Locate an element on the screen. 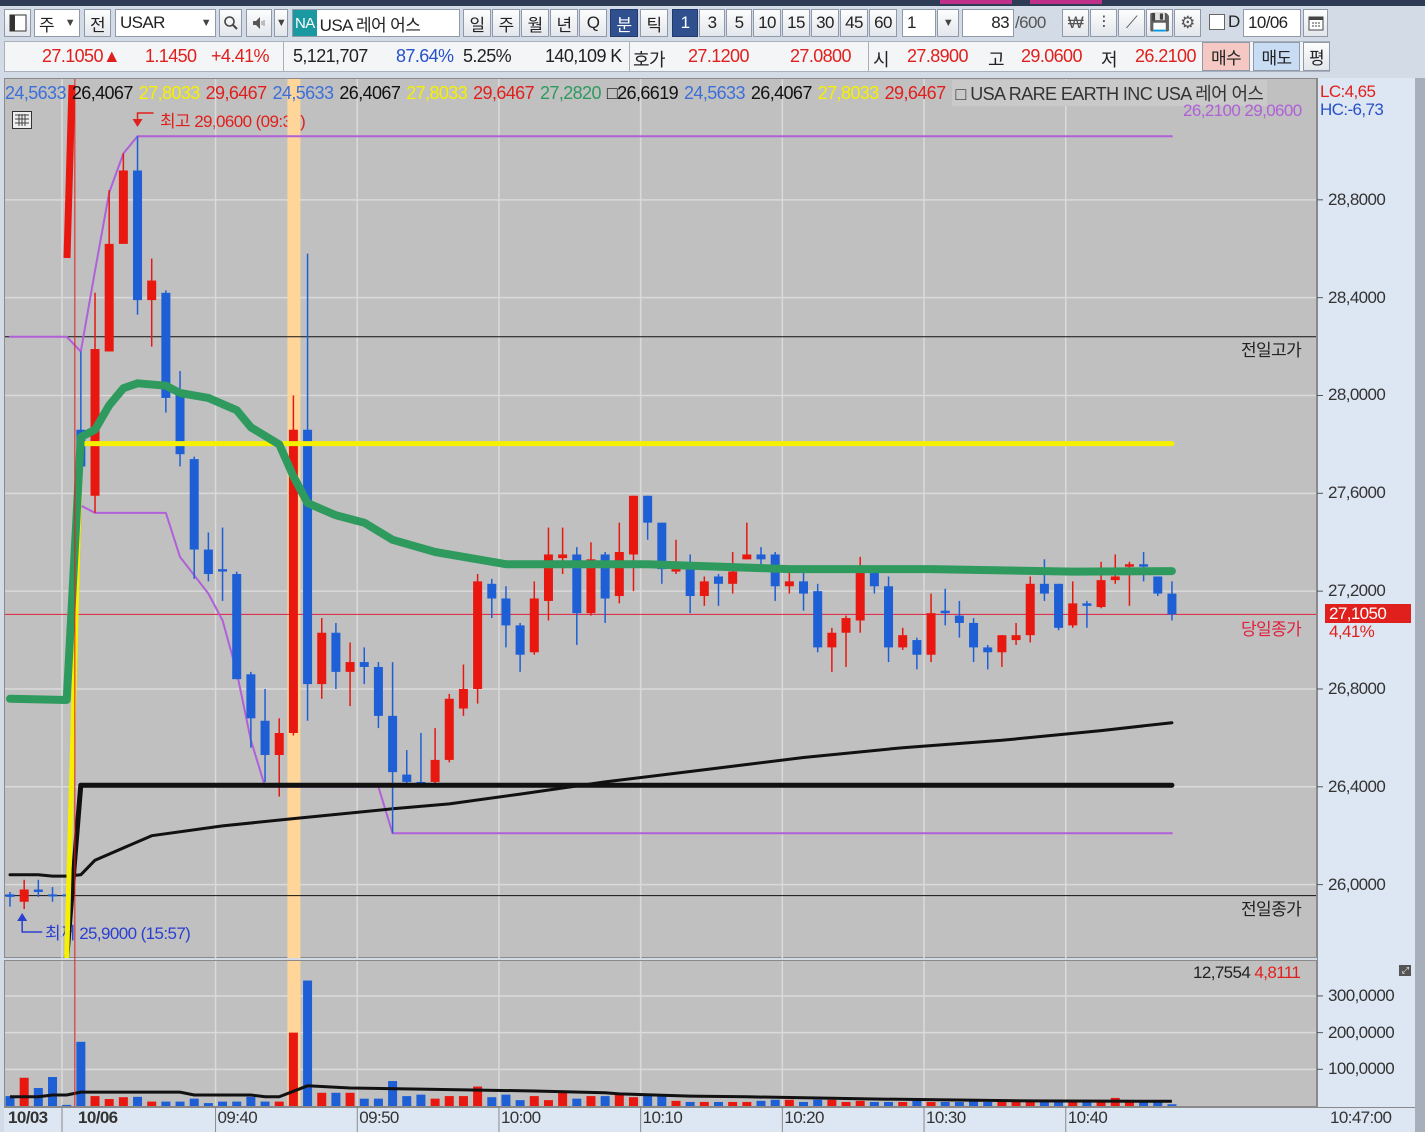 The width and height of the screenshot is (1425, 1132). ask-label: 호가 is located at coordinates (649, 60).